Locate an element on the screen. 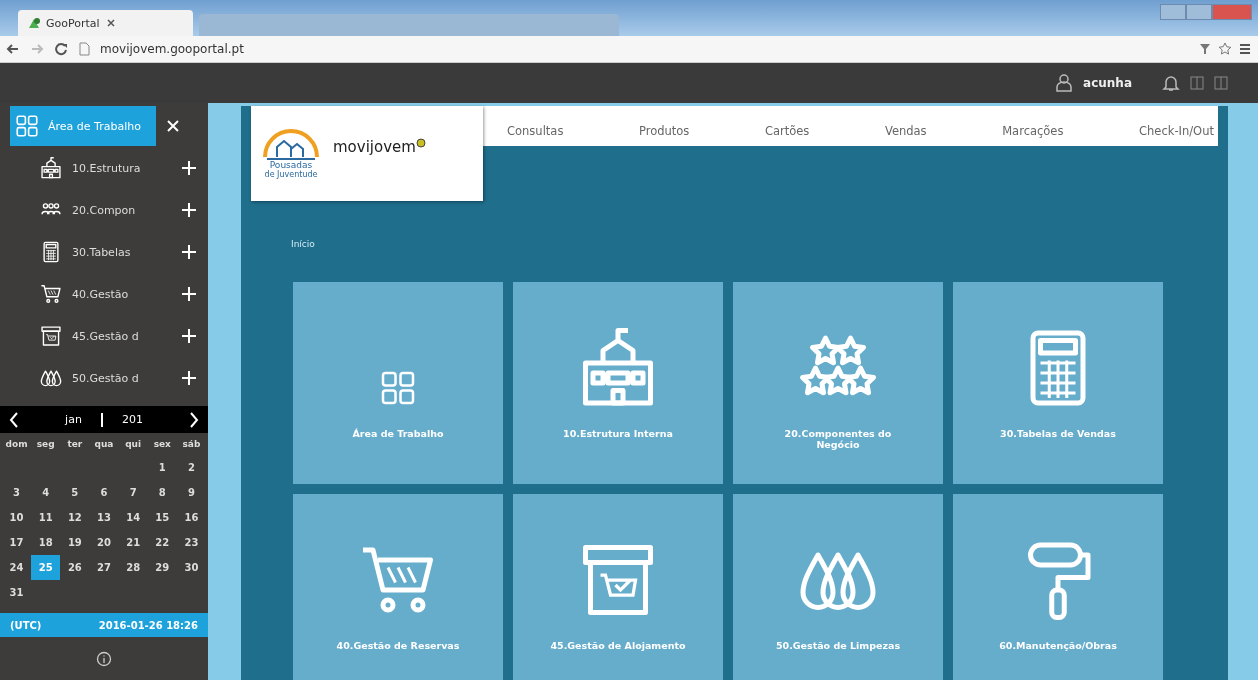 The image size is (1258, 680). calendar-day: 14 is located at coordinates (133, 517).